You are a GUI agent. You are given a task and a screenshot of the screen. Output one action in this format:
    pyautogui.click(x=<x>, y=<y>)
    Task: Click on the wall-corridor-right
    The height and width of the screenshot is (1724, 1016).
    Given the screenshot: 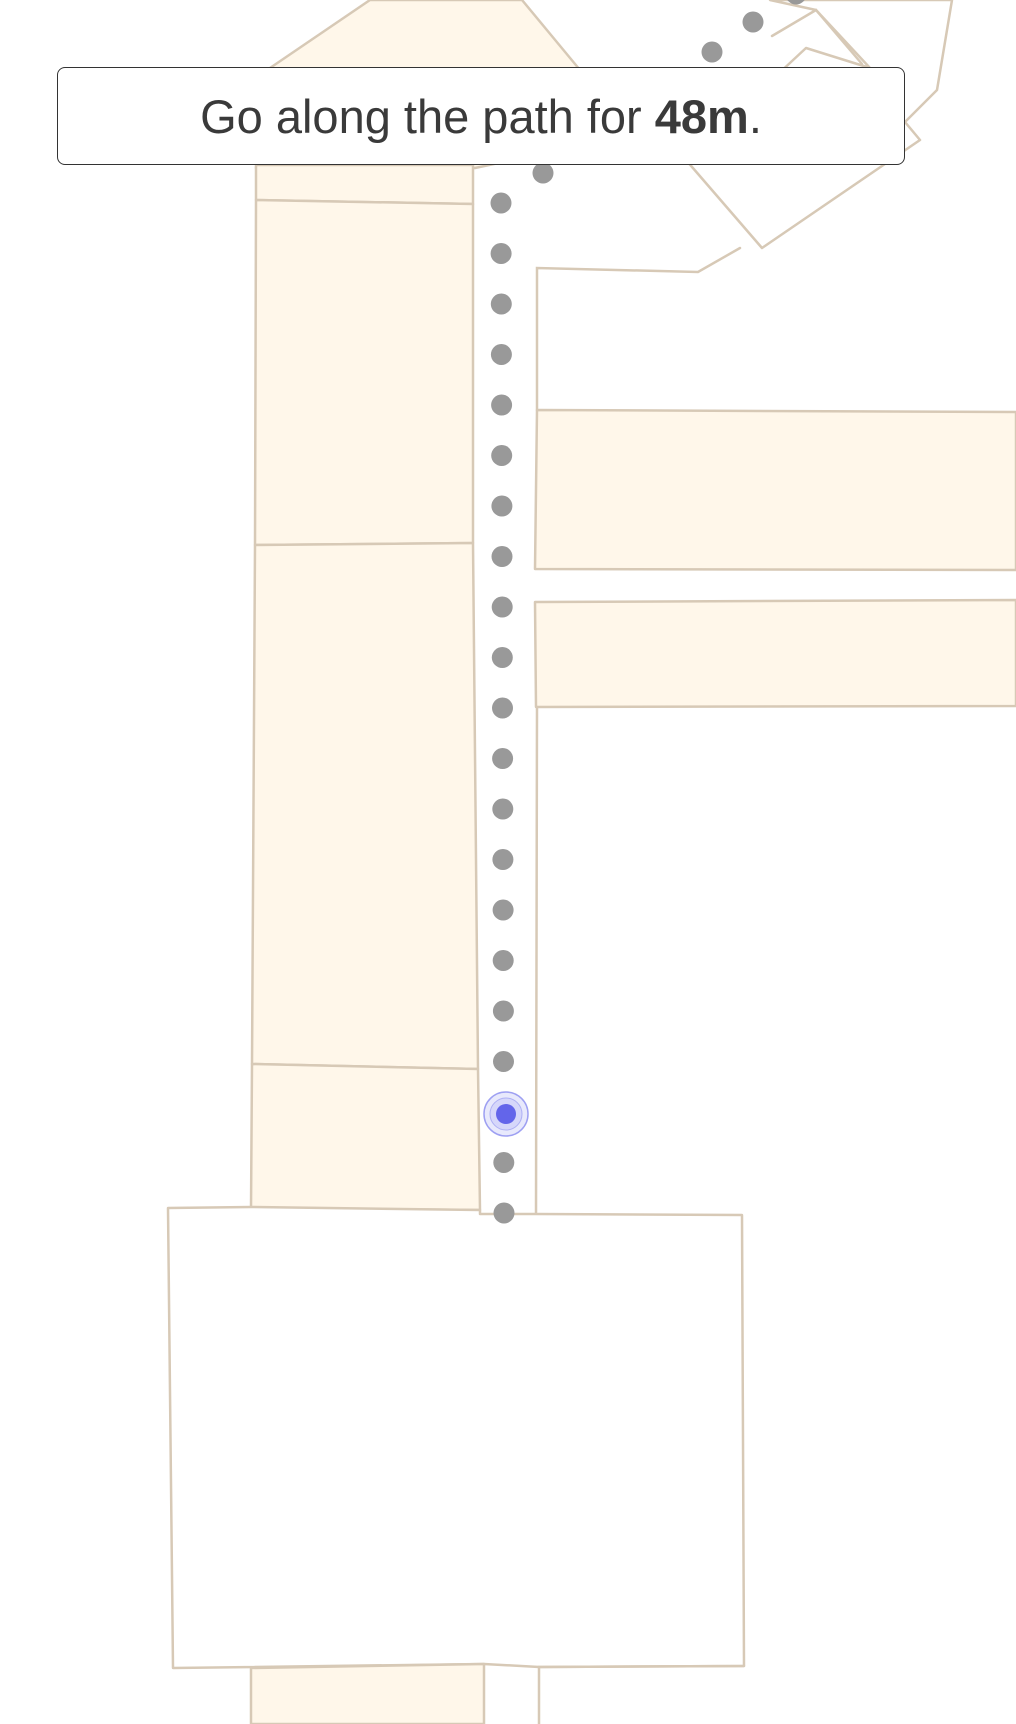 What is the action you would take?
    pyautogui.click(x=536, y=960)
    